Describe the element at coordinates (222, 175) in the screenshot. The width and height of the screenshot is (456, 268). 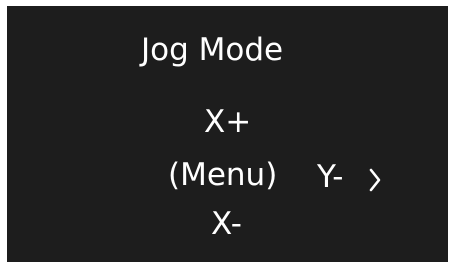
I see `menu-button: (Menu)` at that location.